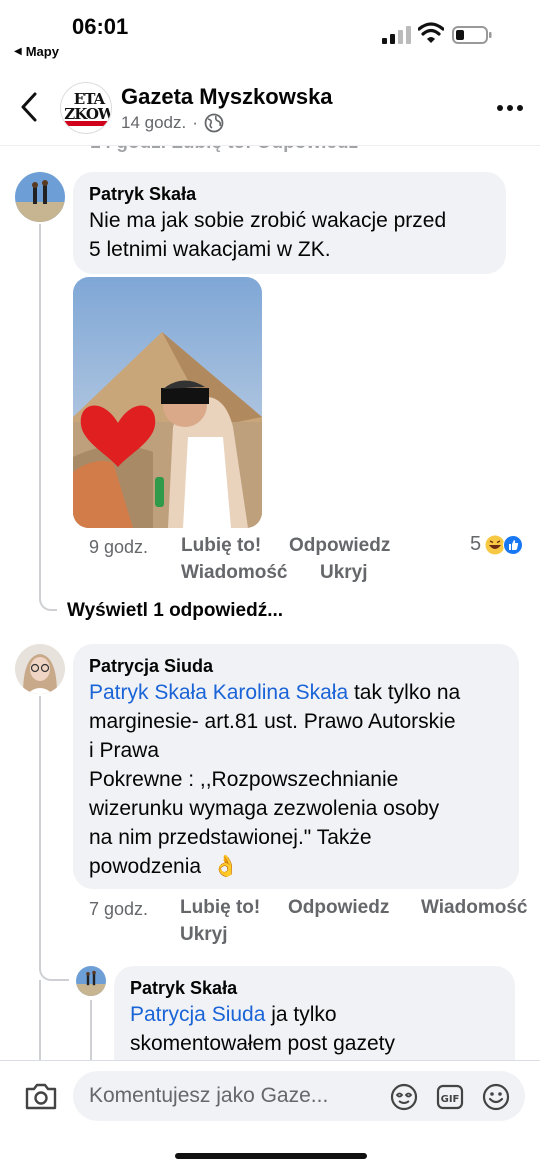 The height and width of the screenshot is (1170, 540). I want to click on page-logo: ETA ZKOW, so click(86, 108).